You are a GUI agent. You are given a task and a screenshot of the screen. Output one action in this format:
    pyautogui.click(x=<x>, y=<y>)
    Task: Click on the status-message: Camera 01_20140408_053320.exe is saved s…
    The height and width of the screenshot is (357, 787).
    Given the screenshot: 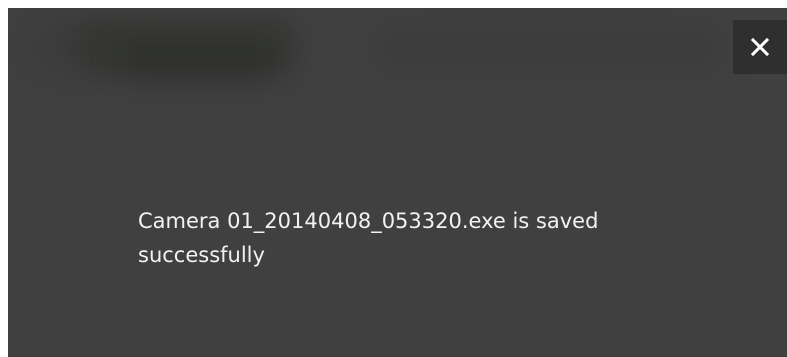 What is the action you would take?
    pyautogui.click(x=368, y=238)
    